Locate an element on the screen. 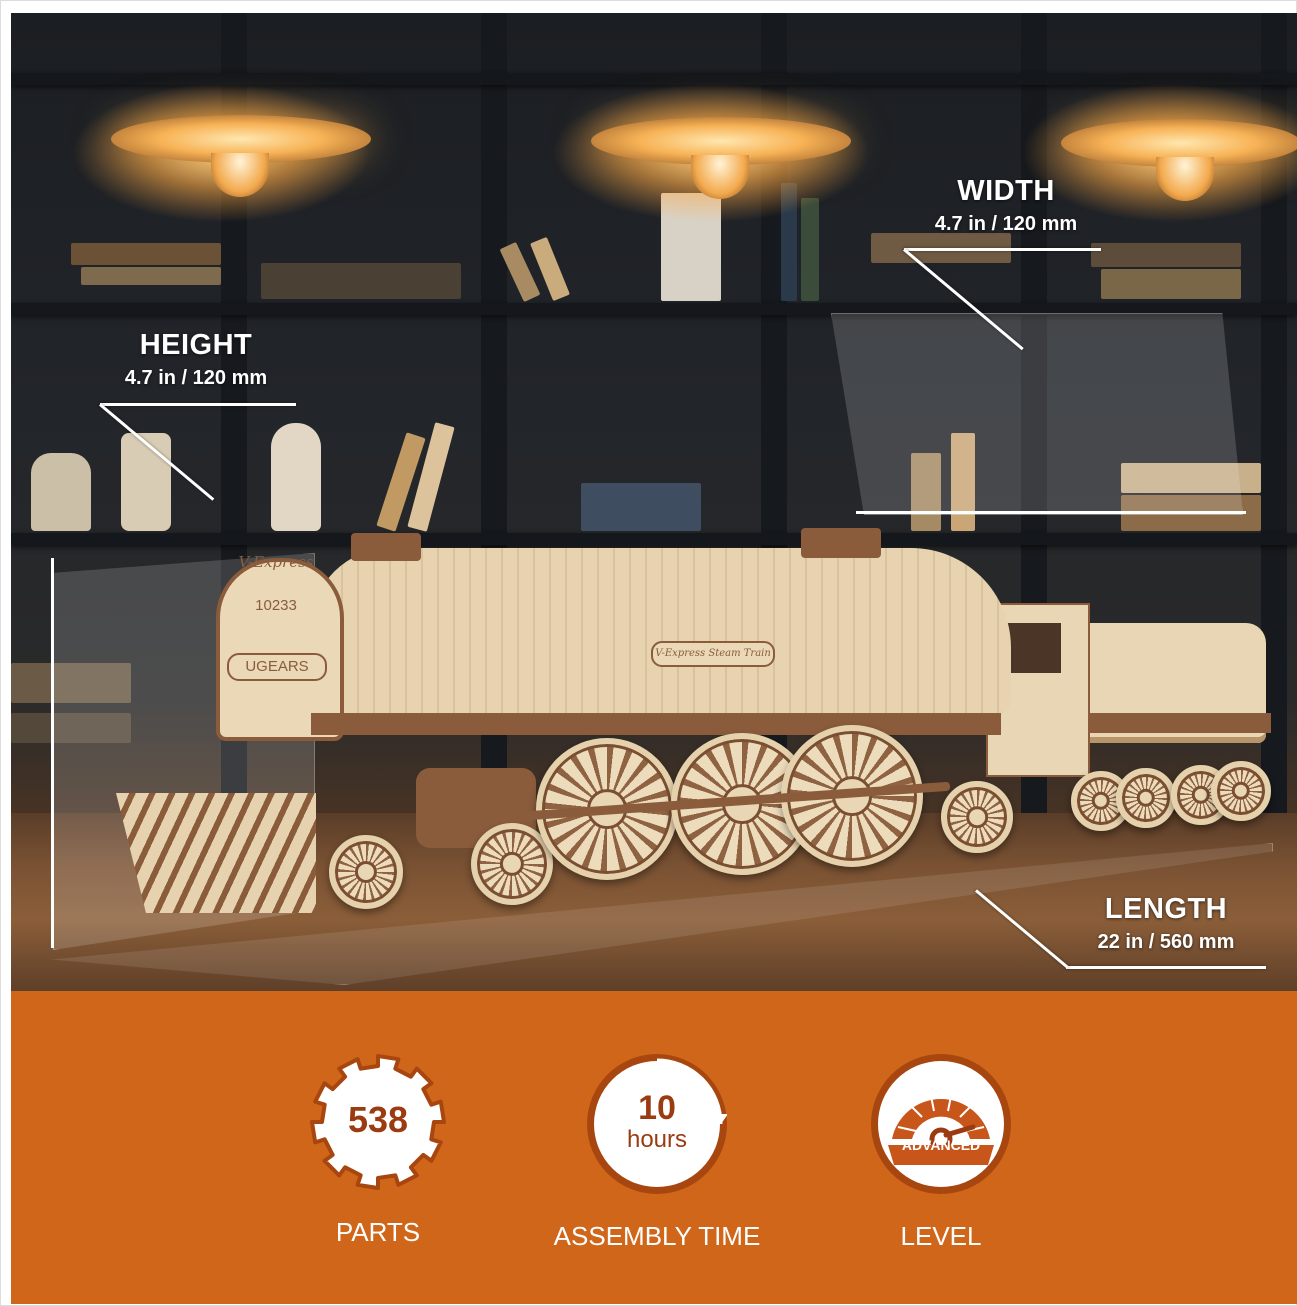 Image resolution: width=1297 pixels, height=1306 pixels. height-title: HEIGHT is located at coordinates (196, 345).